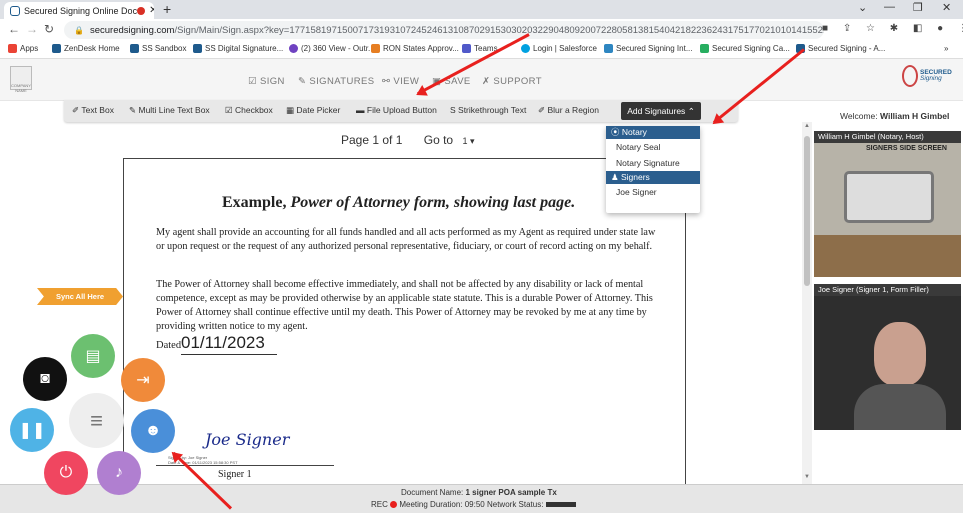 This screenshot has height=513, width=963. I want to click on restore-icon: ❐, so click(918, 7).